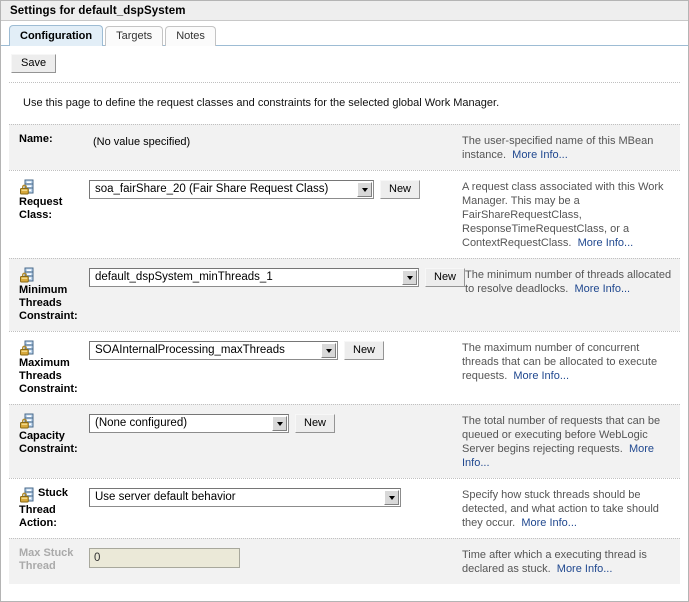  What do you see at coordinates (344, 10) in the screenshot?
I see `window-titlebar: Settings for default_dspSystem` at bounding box center [344, 10].